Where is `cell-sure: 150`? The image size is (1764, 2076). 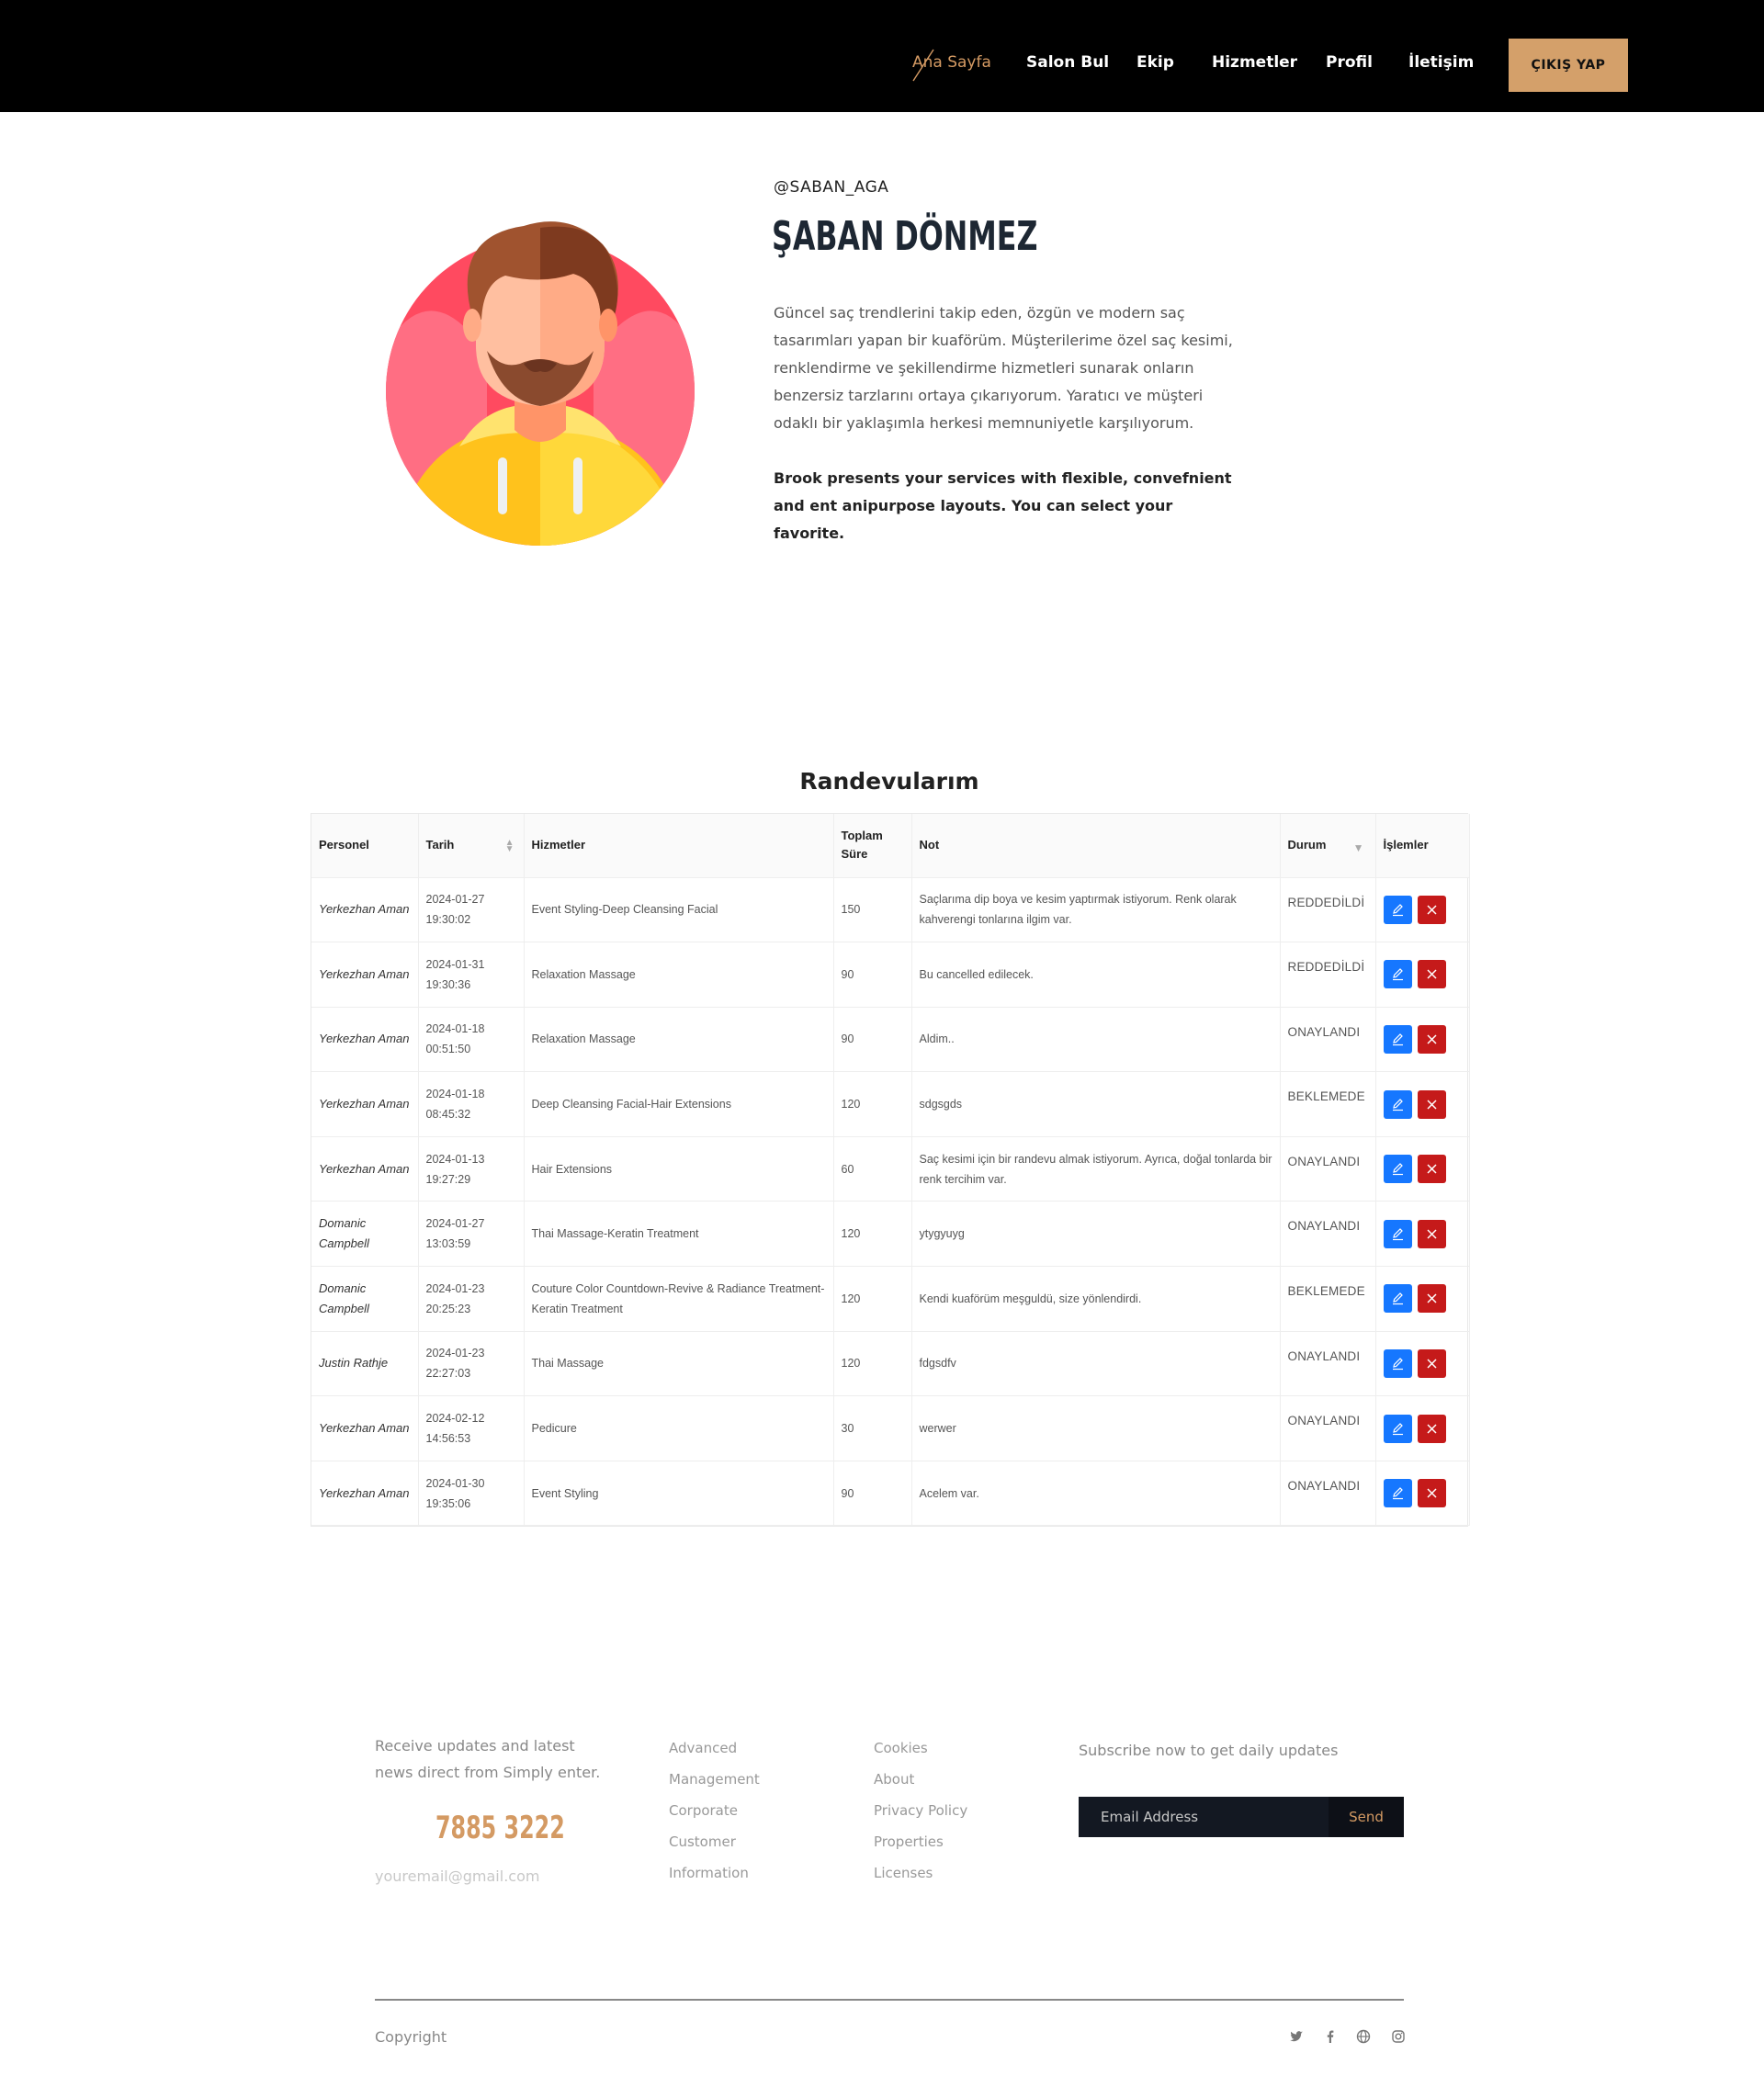 cell-sure: 150 is located at coordinates (872, 910).